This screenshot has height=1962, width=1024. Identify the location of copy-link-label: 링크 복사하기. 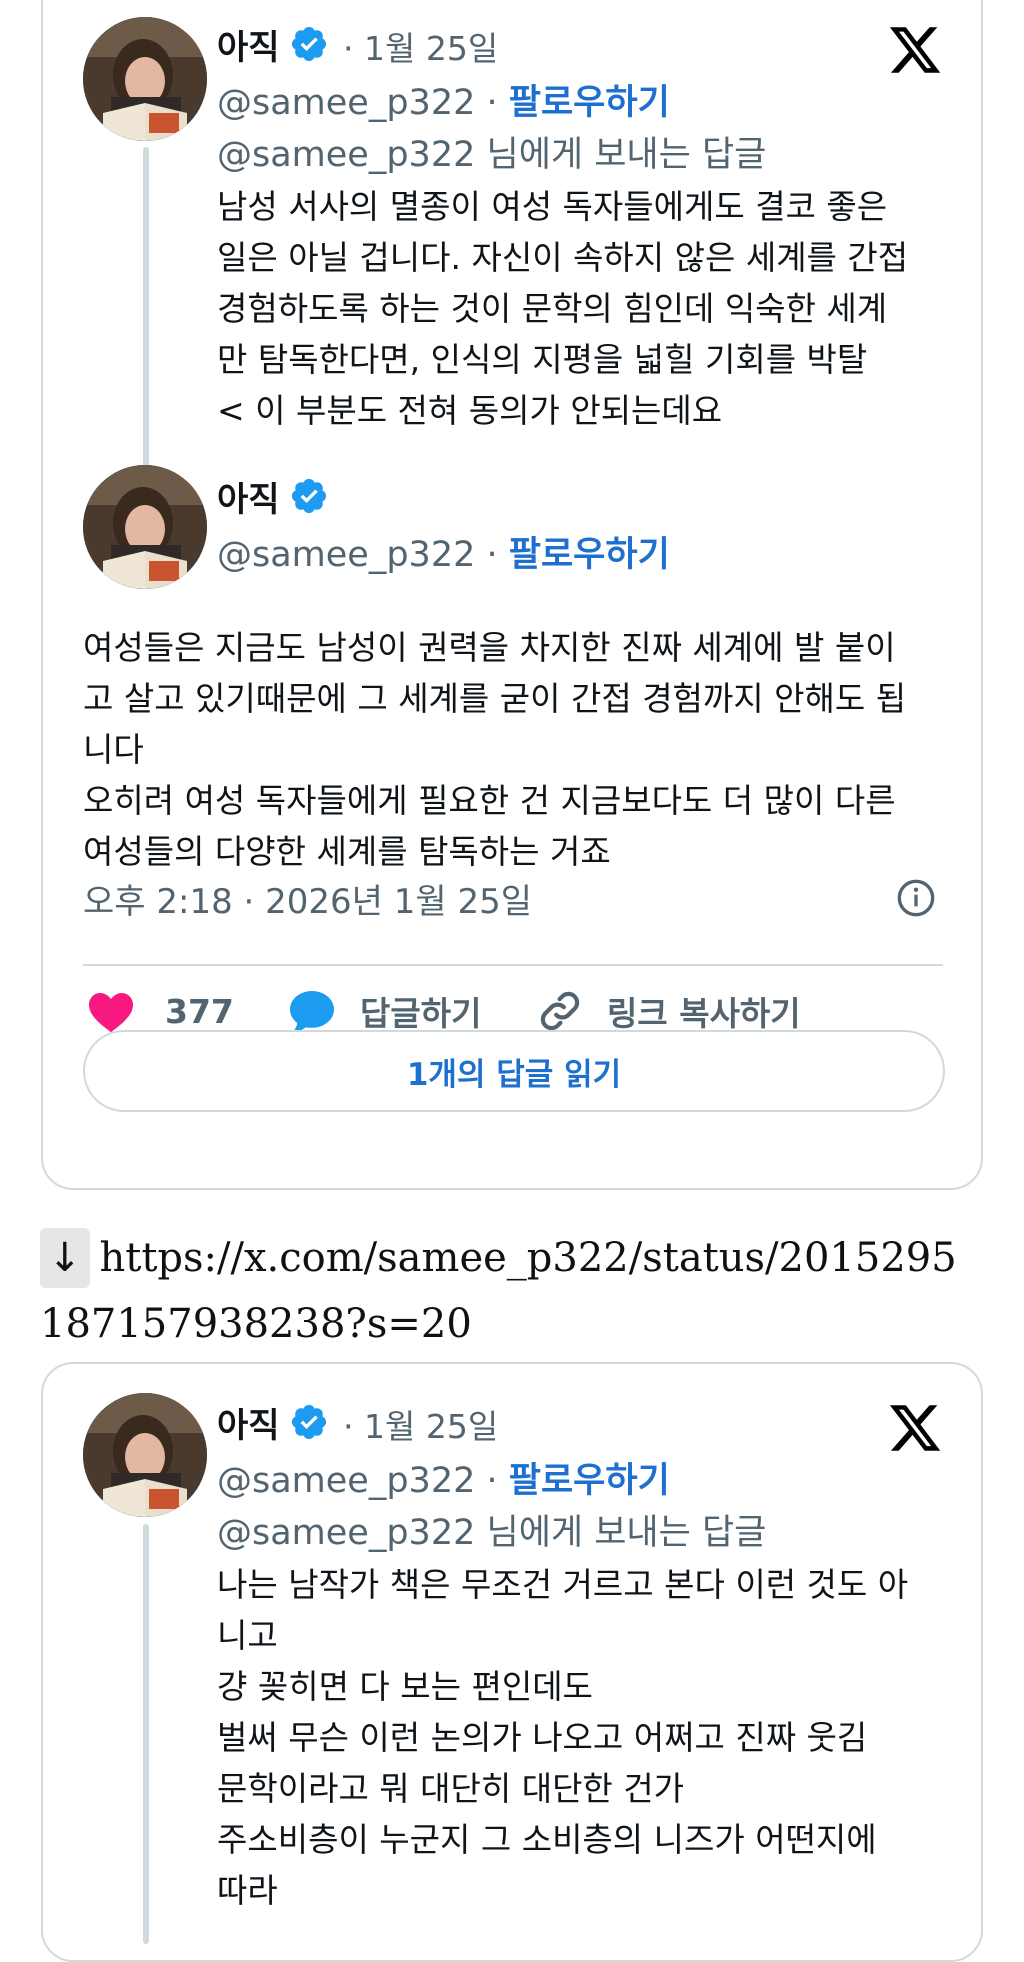
(704, 1013).